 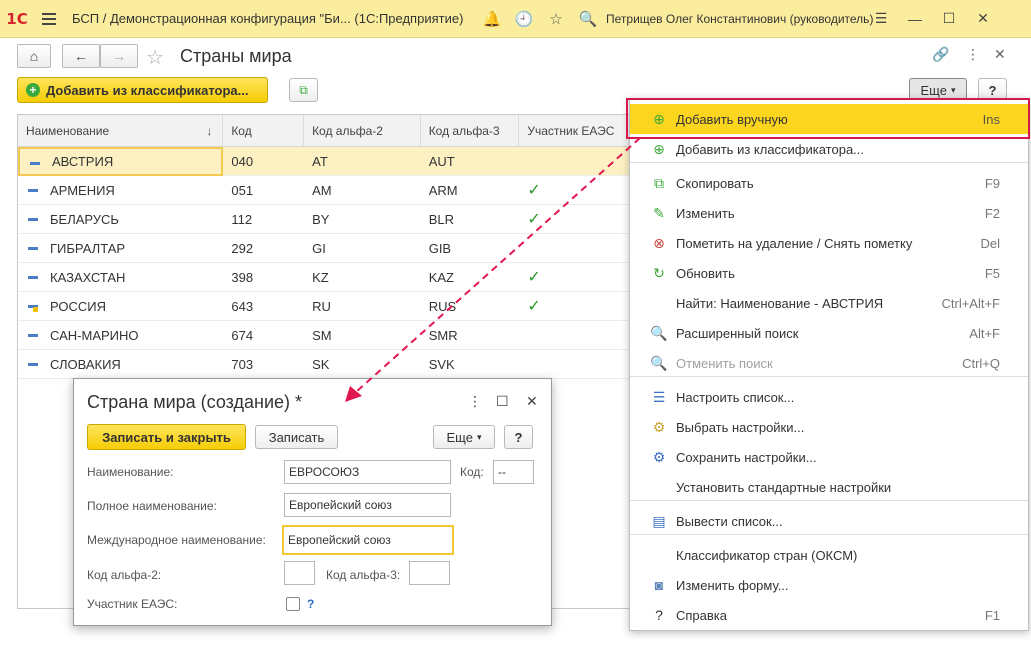 What do you see at coordinates (83, 161) in the screenshot?
I see `cell-text: АВСТРИЯ` at bounding box center [83, 161].